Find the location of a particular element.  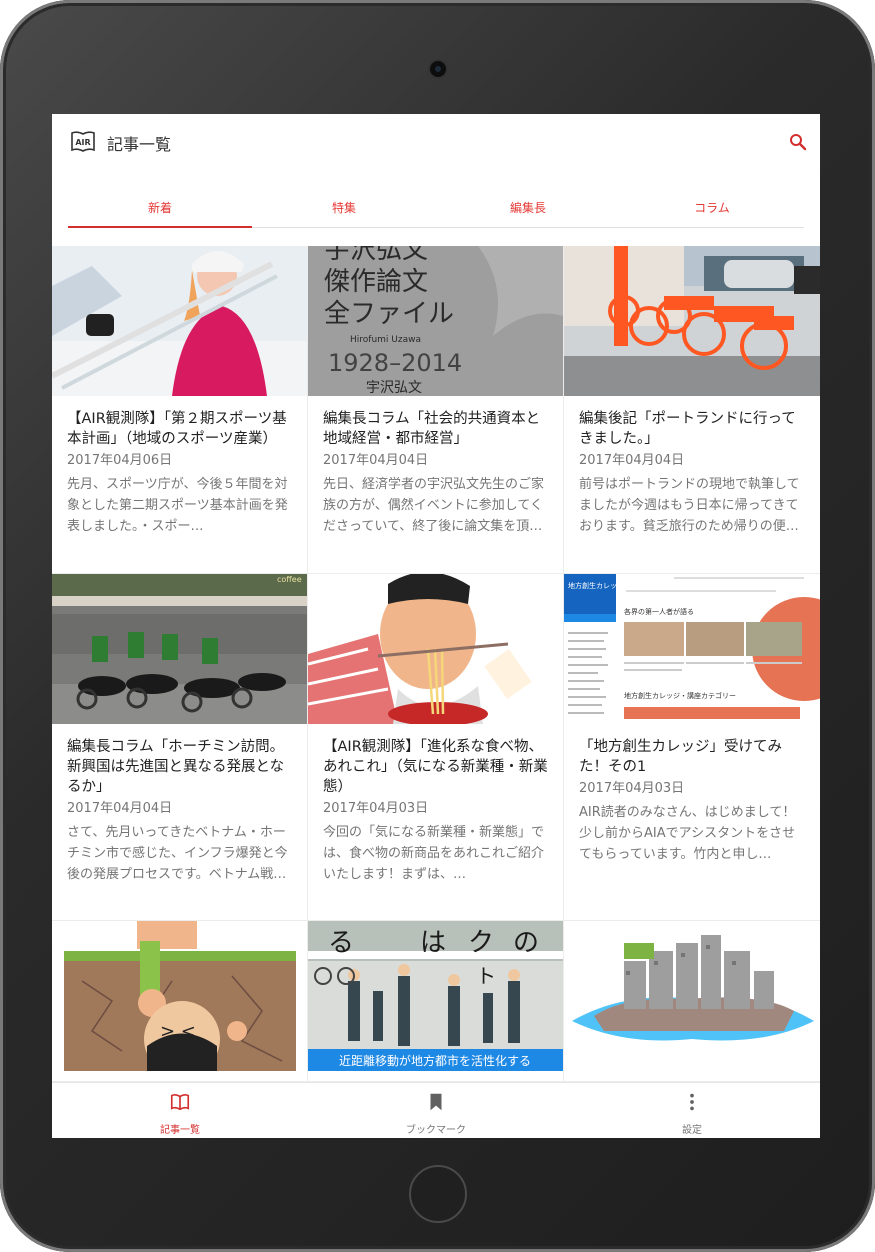

site-brand: 地方創生カレッジ is located at coordinates (596, 585).